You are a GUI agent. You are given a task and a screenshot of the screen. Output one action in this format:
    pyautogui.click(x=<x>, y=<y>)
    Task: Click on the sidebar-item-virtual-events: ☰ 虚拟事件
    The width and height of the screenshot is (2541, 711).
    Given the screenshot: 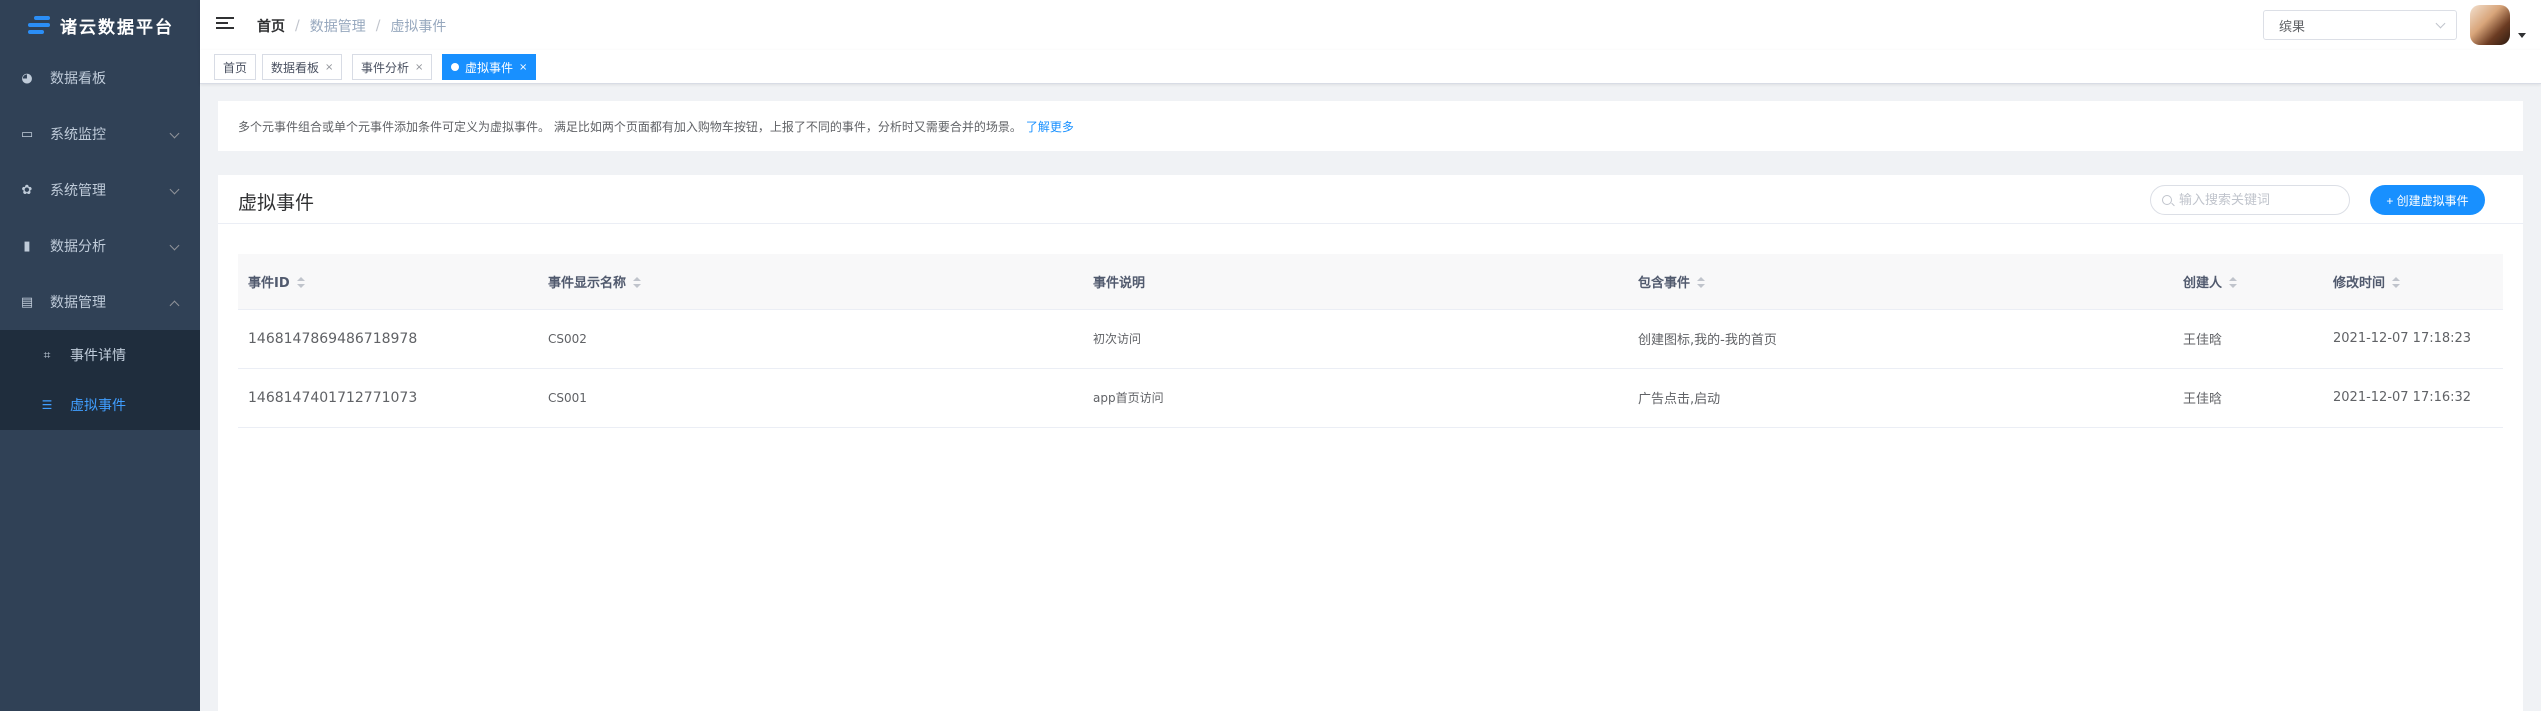 What is the action you would take?
    pyautogui.click(x=100, y=405)
    